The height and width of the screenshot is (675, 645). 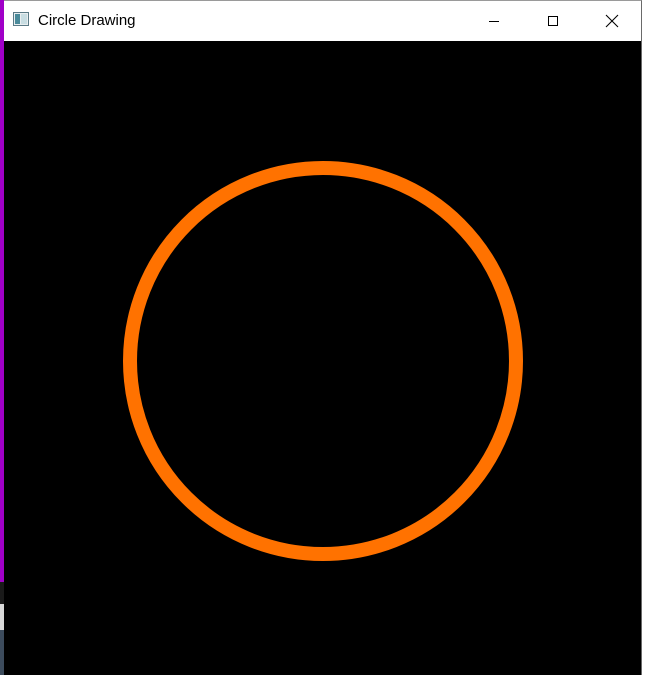 I want to click on maximize-button, so click(x=553, y=21).